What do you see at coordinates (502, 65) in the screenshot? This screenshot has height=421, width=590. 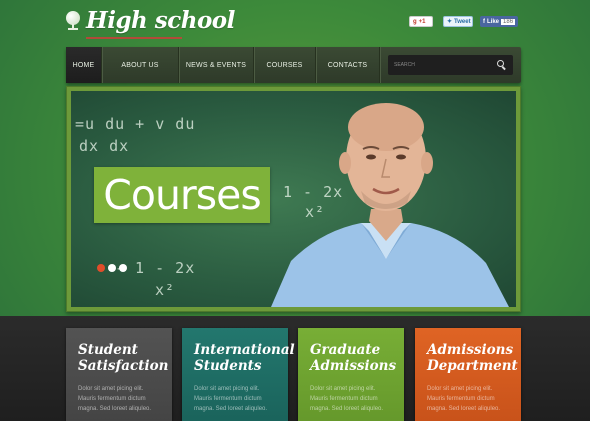 I see `search-icon` at bounding box center [502, 65].